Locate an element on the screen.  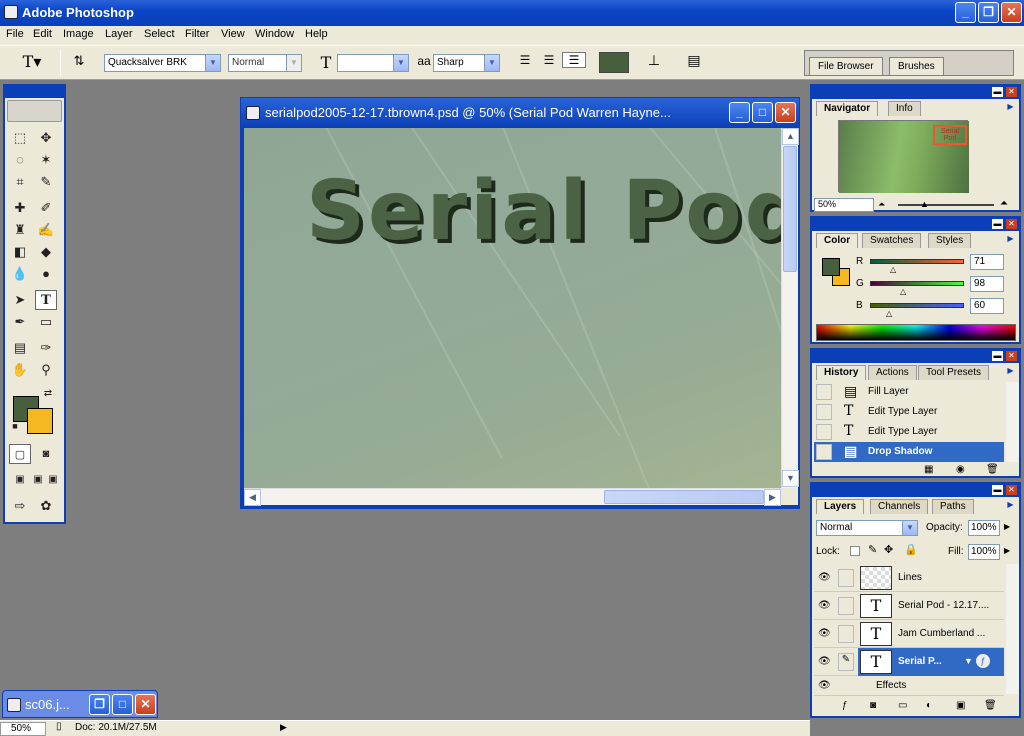
navigator-thumbnail: Serial Pod is located at coordinates (903, 156).